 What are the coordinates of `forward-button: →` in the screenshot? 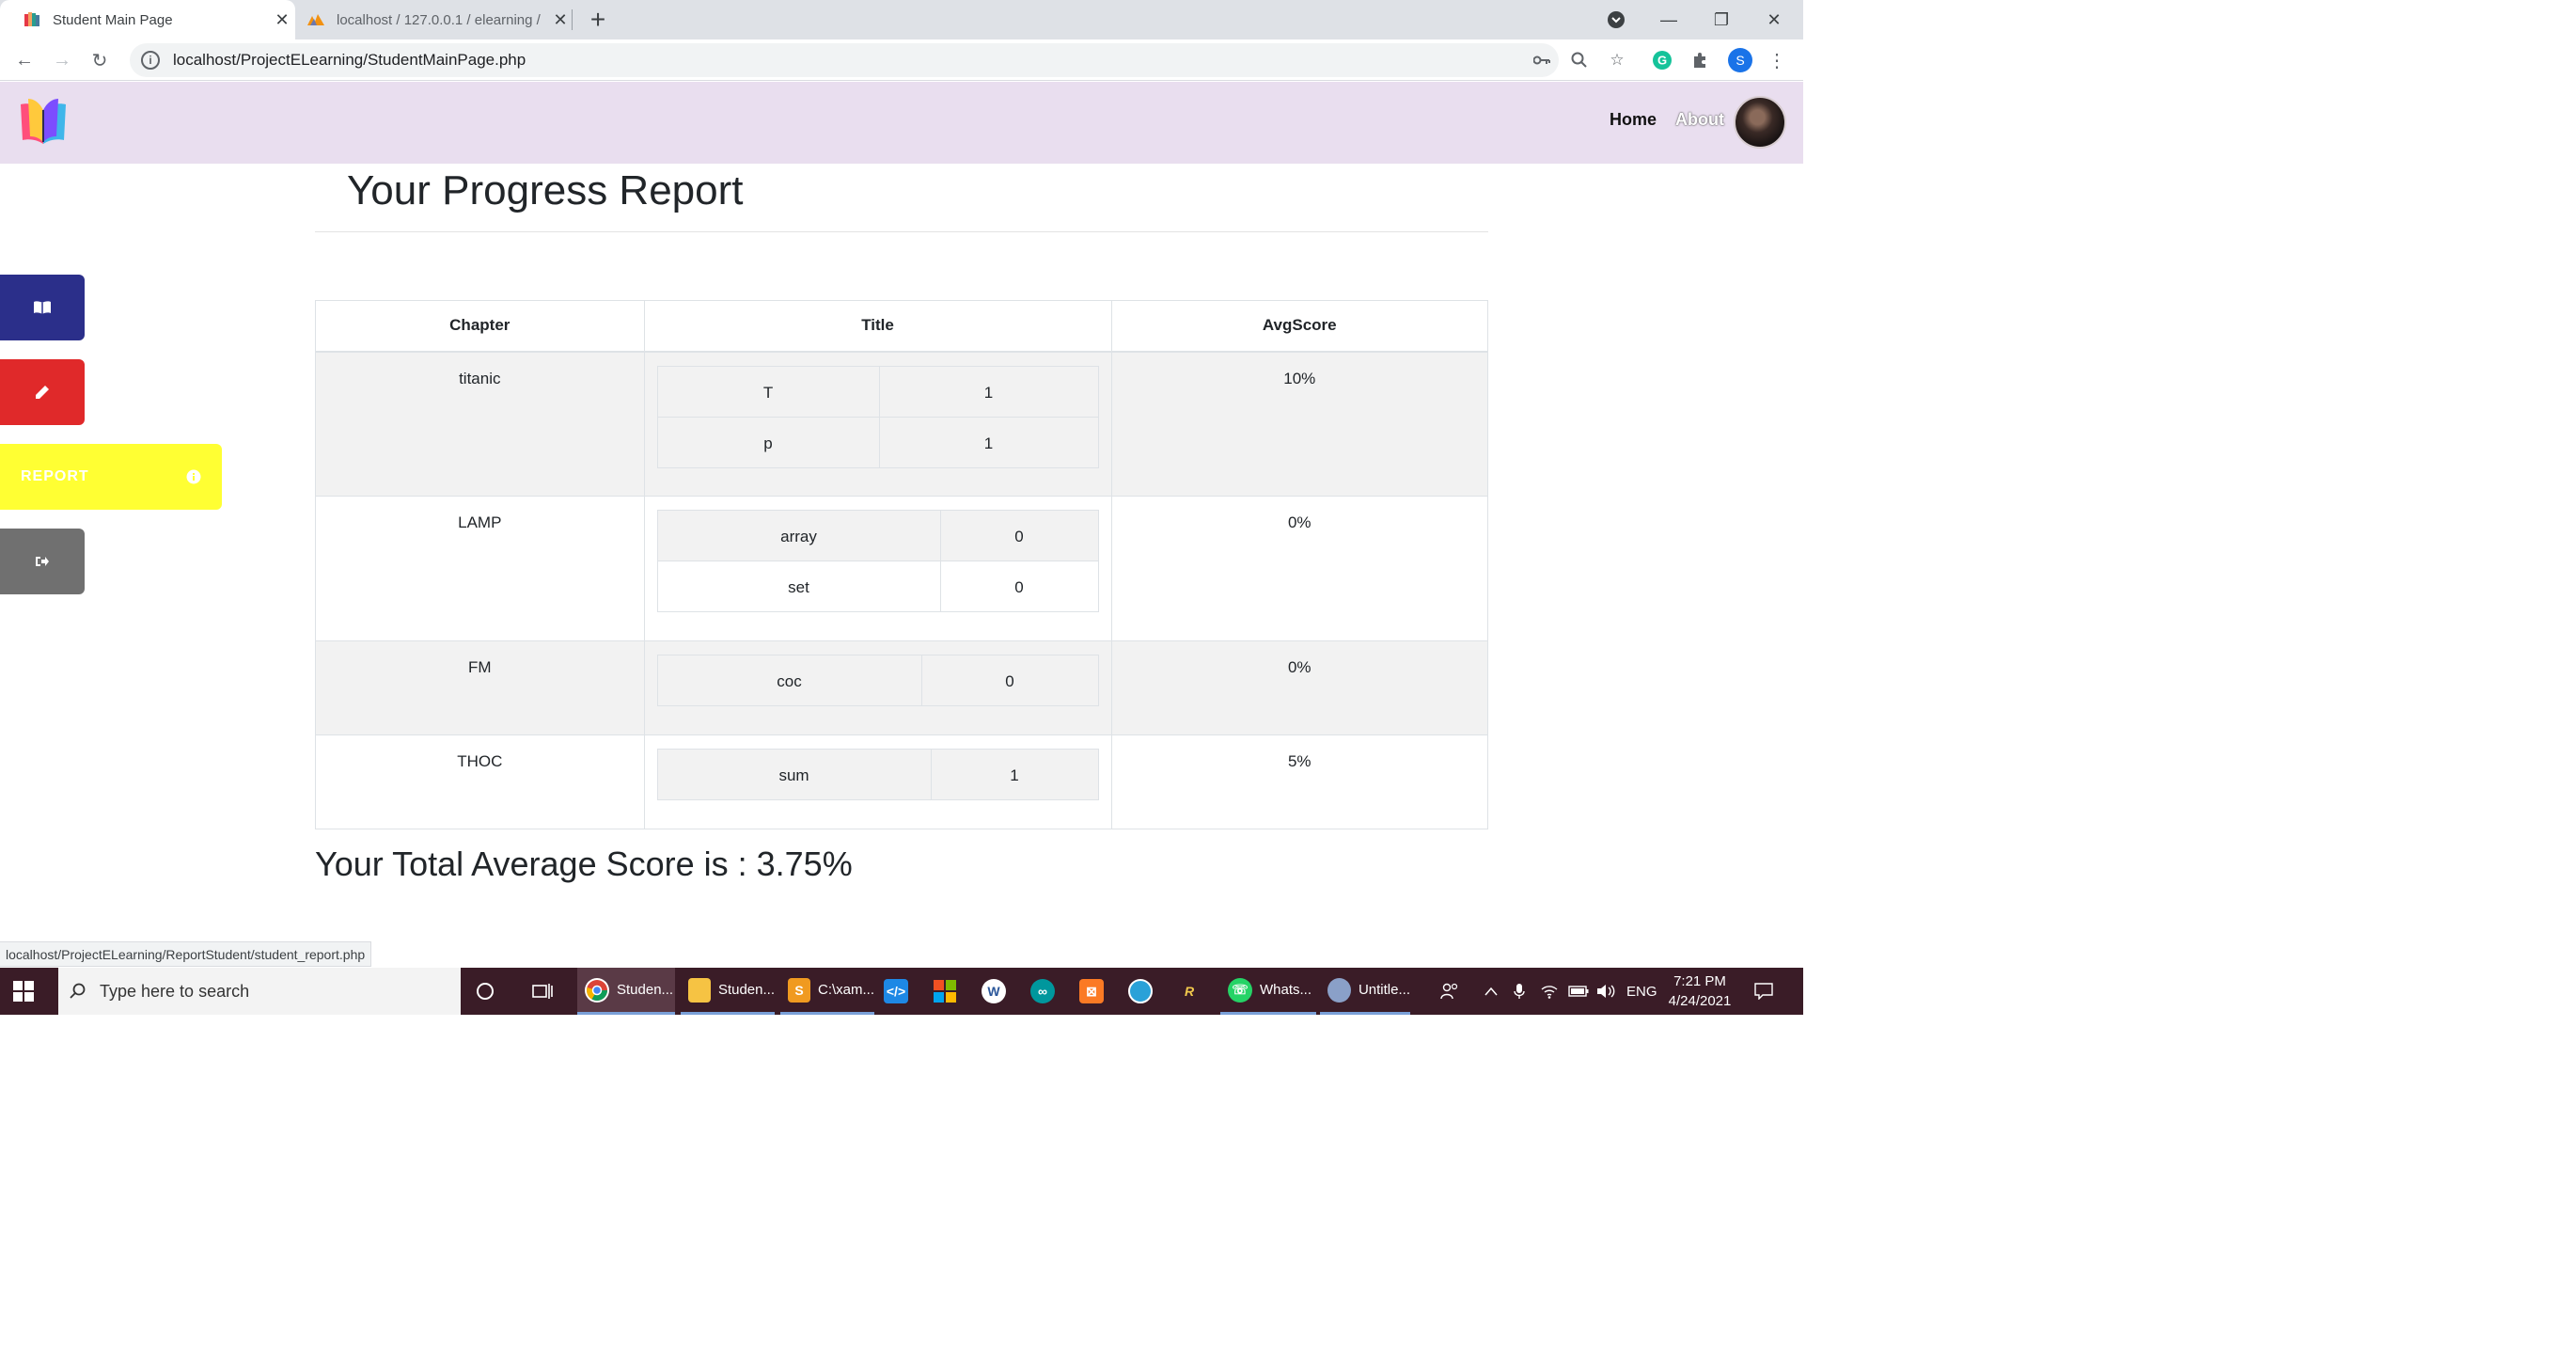 It's located at (62, 60).